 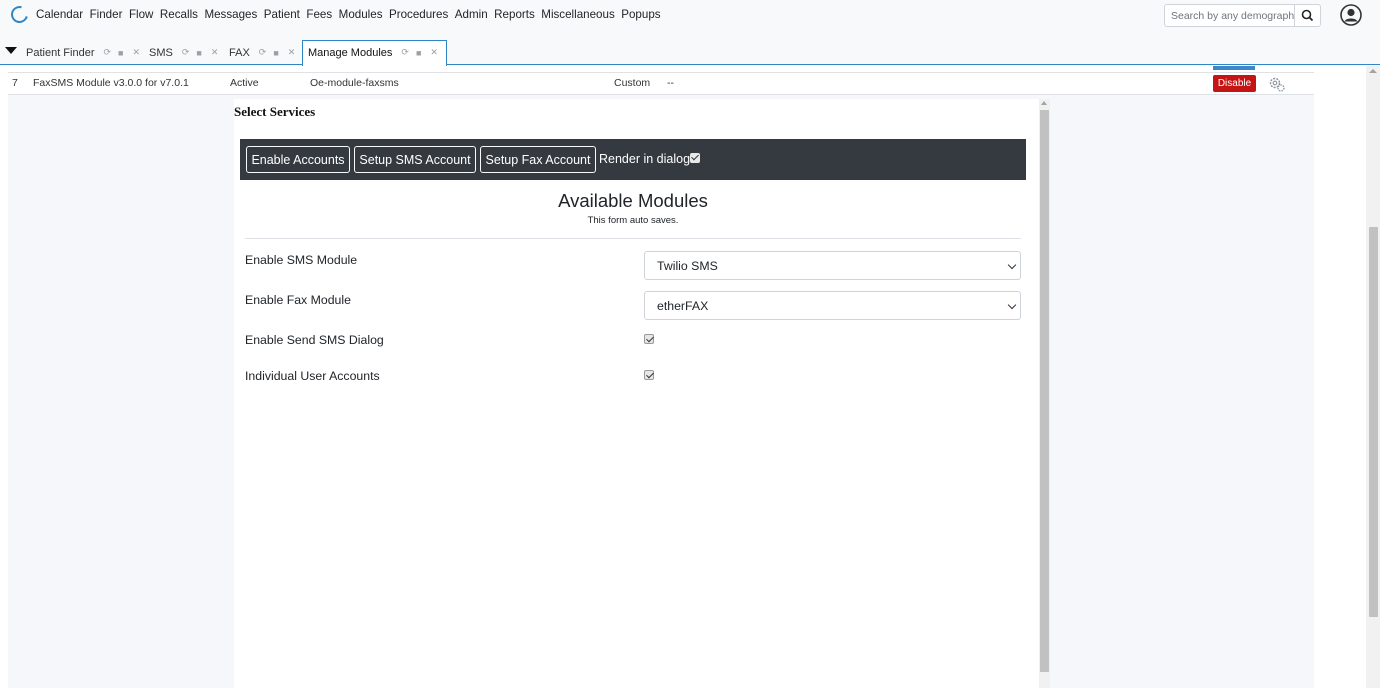 I want to click on menu-calendar: Calendar, so click(x=59, y=14).